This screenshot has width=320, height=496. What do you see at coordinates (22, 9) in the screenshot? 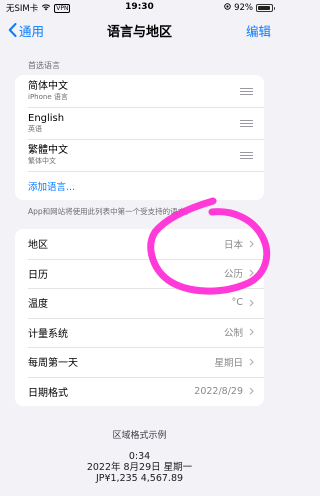
I see `carrier-label: 无SIM卡` at bounding box center [22, 9].